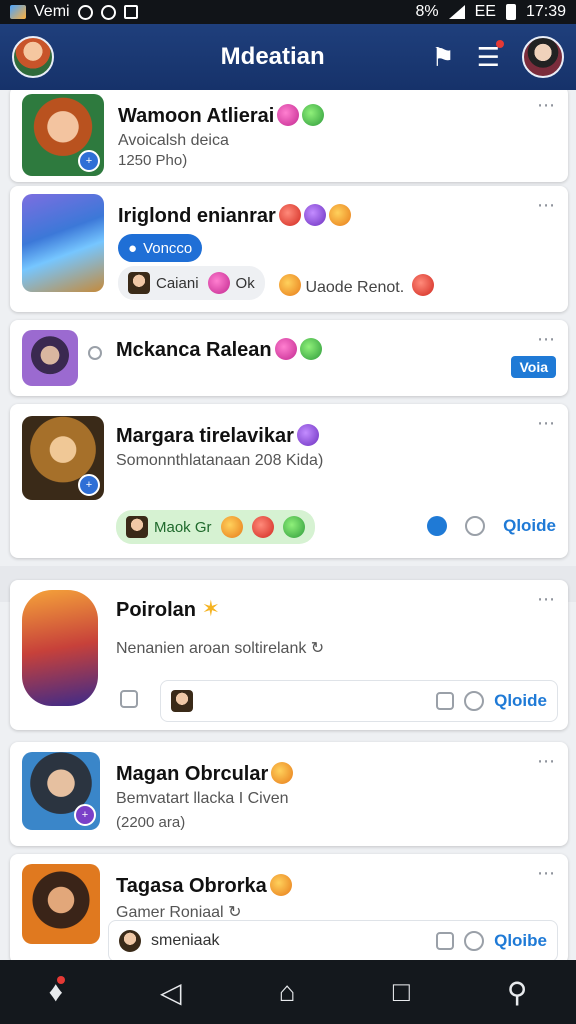  Describe the element at coordinates (217, 436) in the screenshot. I see `card-title: Margara tirelavikar` at that location.